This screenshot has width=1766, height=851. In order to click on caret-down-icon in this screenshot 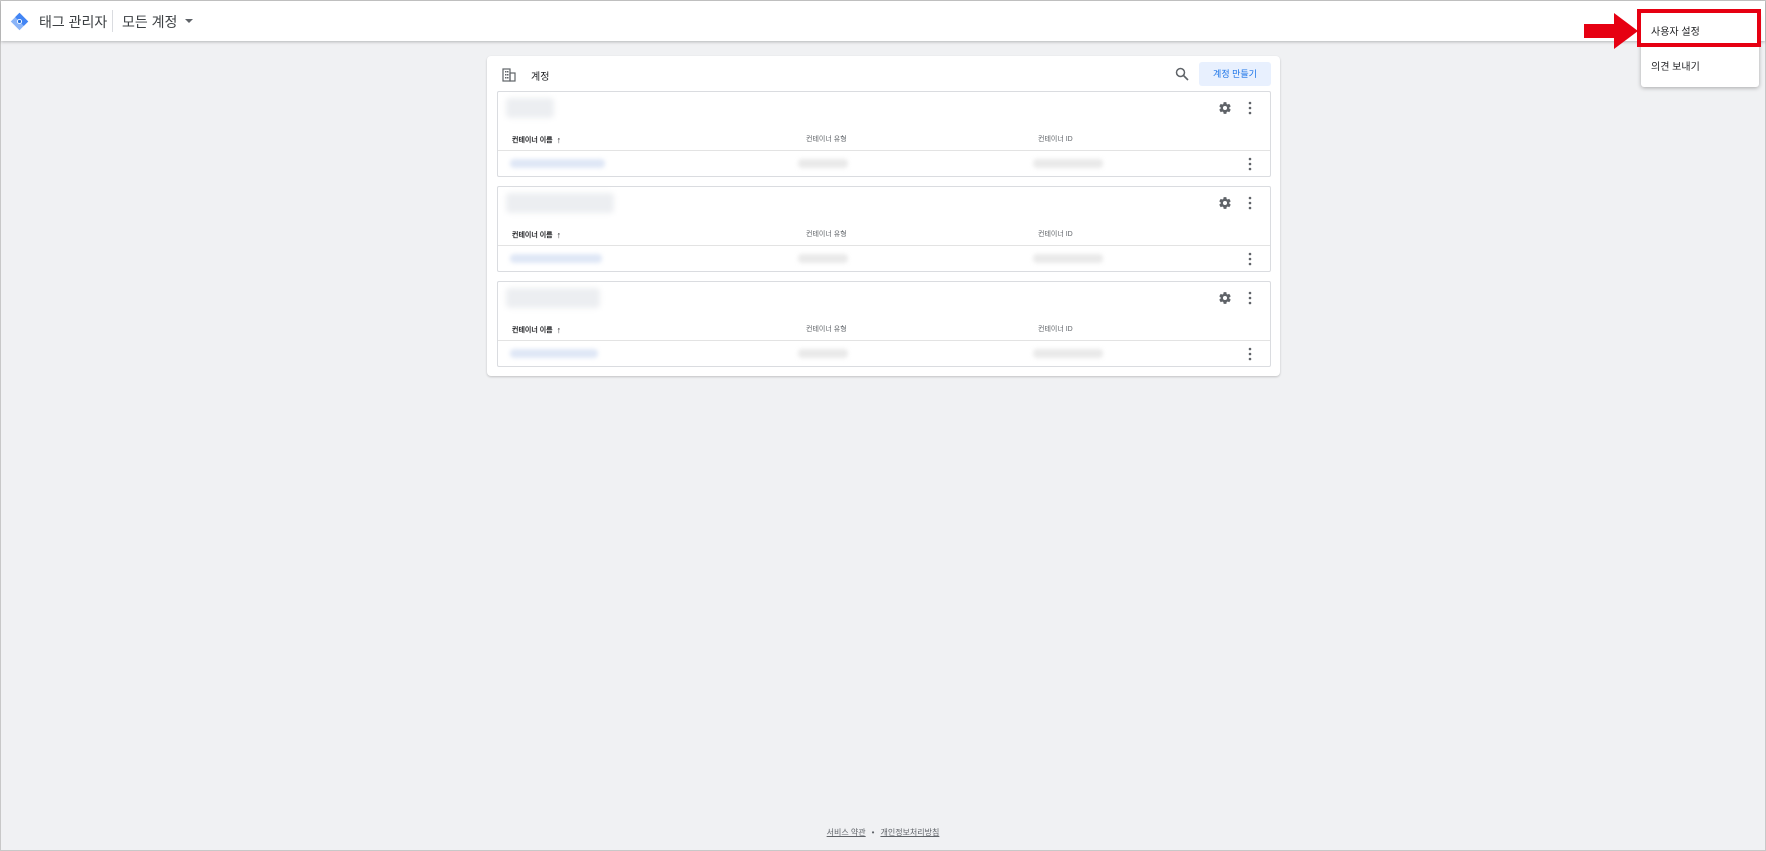, I will do `click(189, 21)`.